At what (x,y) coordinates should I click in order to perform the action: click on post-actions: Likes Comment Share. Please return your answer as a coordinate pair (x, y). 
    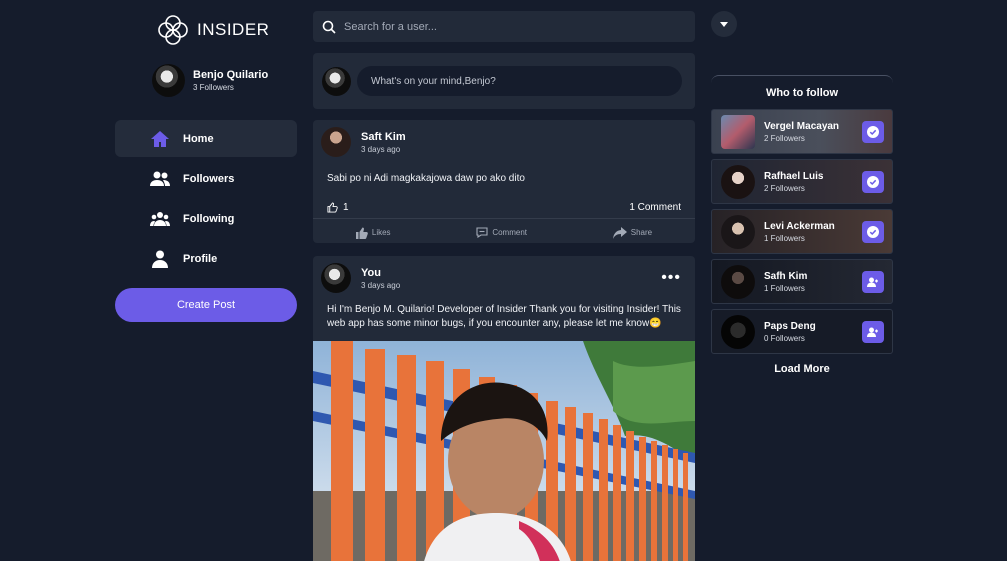
    Looking at the image, I should click on (504, 232).